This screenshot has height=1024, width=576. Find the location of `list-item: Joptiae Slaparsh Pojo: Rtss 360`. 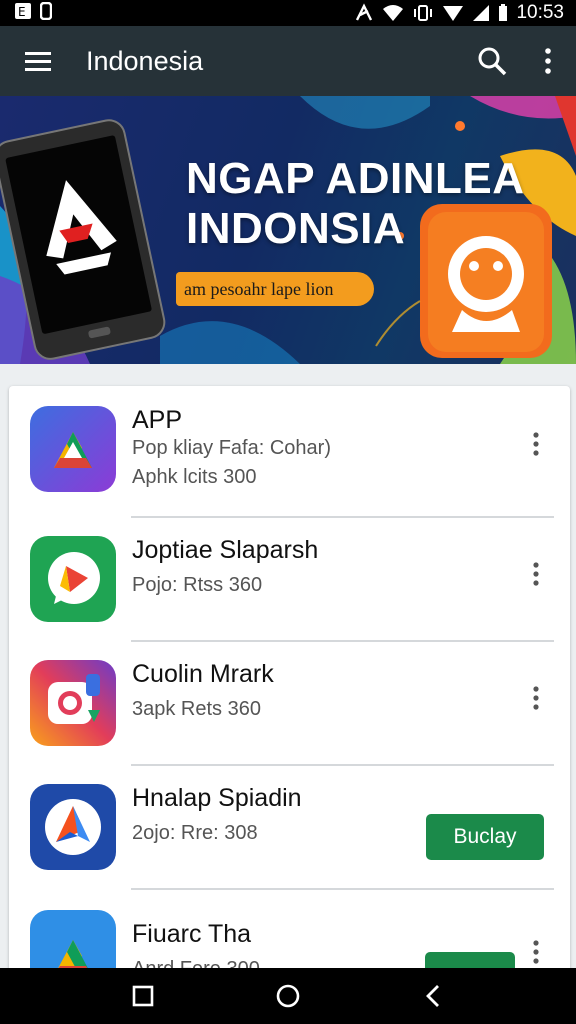

list-item: Joptiae Slaparsh Pojo: Rtss 360 is located at coordinates (289, 580).